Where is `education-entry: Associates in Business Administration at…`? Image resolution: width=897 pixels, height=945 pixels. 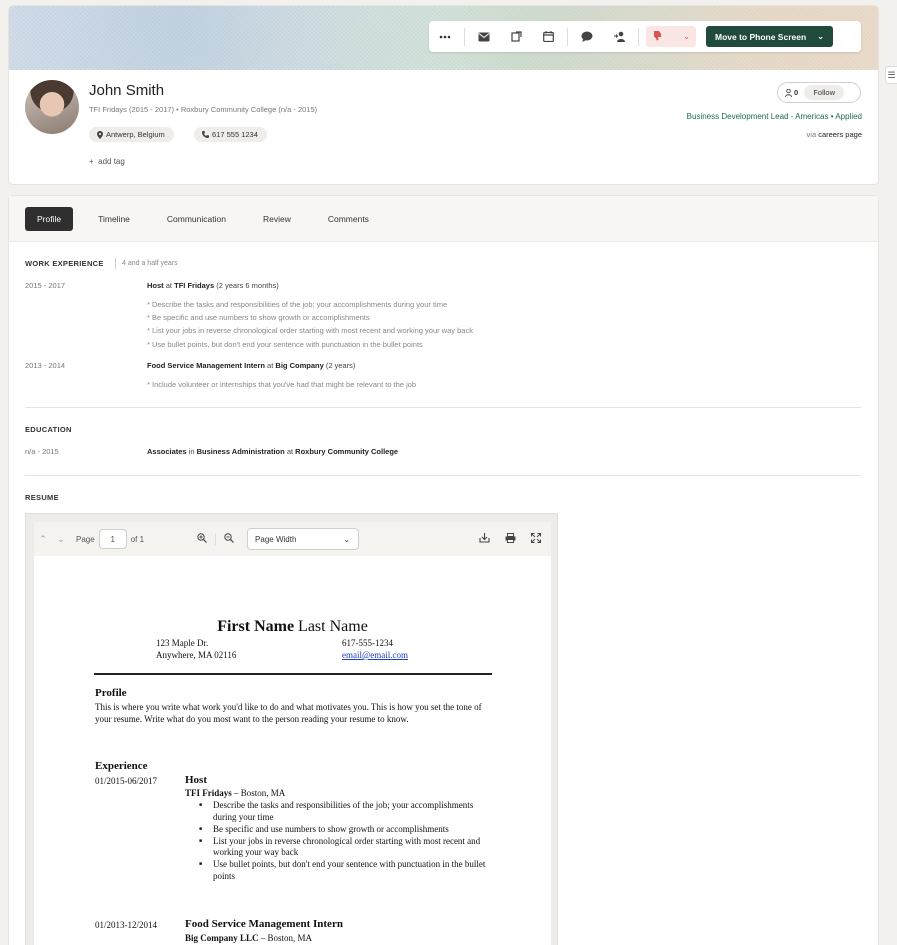 education-entry: Associates in Business Administration at… is located at coordinates (272, 451).